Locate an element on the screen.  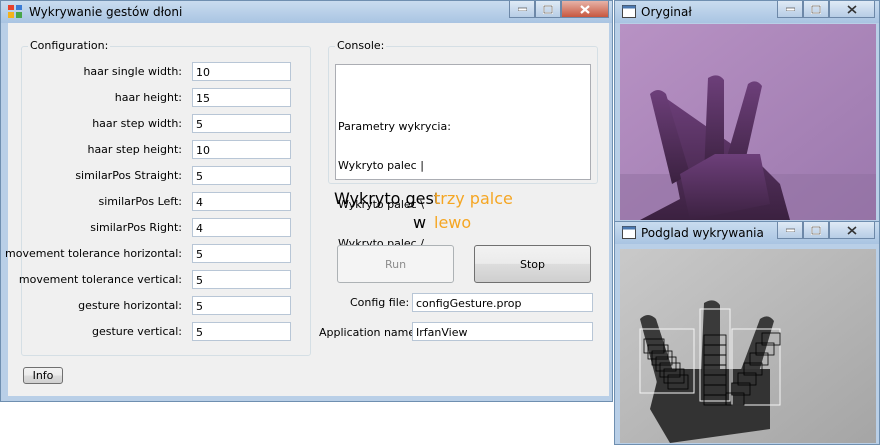
console-line: Parametry wykrycia: is located at coordinates (394, 126).